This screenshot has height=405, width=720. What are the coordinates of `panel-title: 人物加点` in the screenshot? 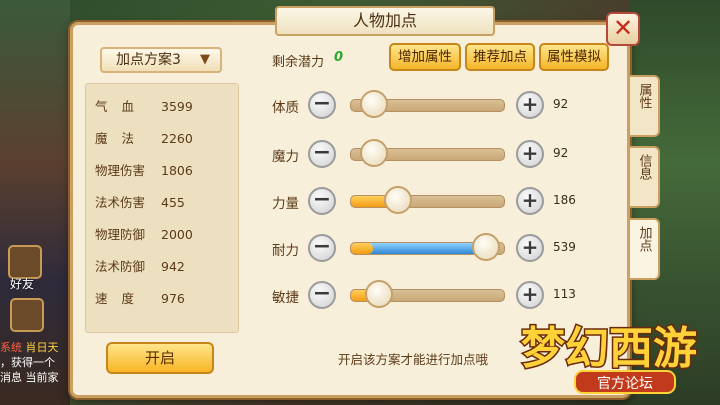 It's located at (385, 21).